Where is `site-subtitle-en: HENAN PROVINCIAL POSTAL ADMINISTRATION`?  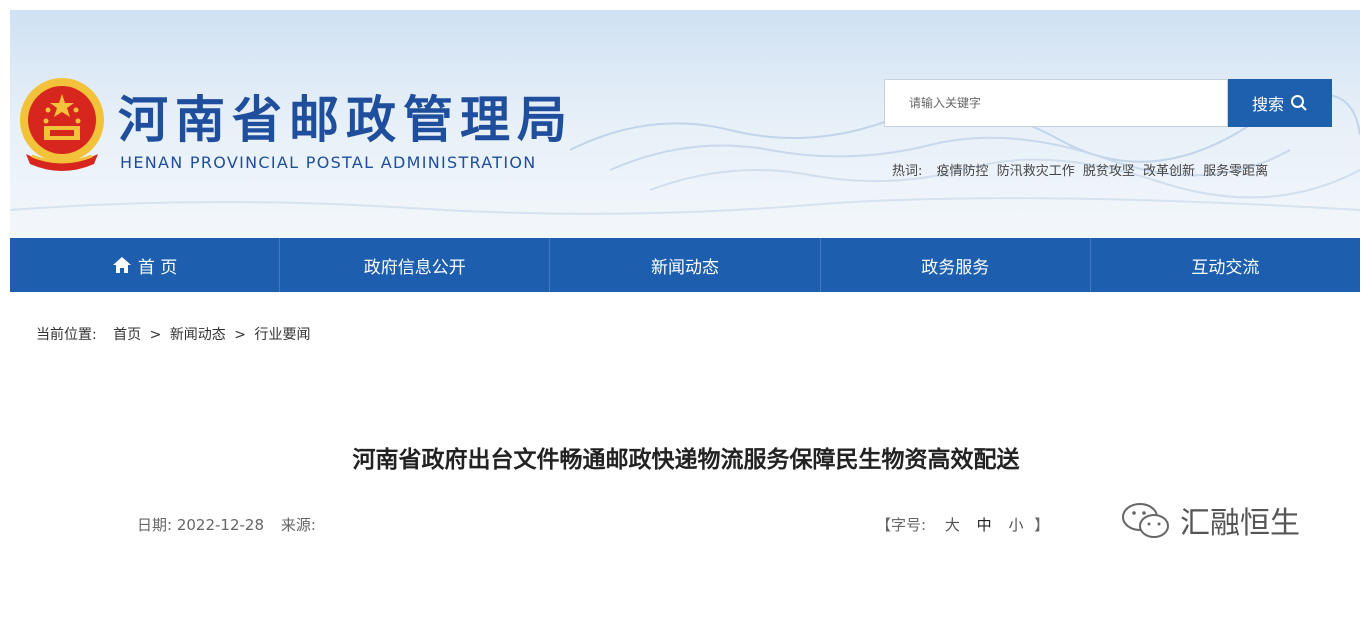 site-subtitle-en: HENAN PROVINCIAL POSTAL ADMINISTRATION is located at coordinates (328, 162).